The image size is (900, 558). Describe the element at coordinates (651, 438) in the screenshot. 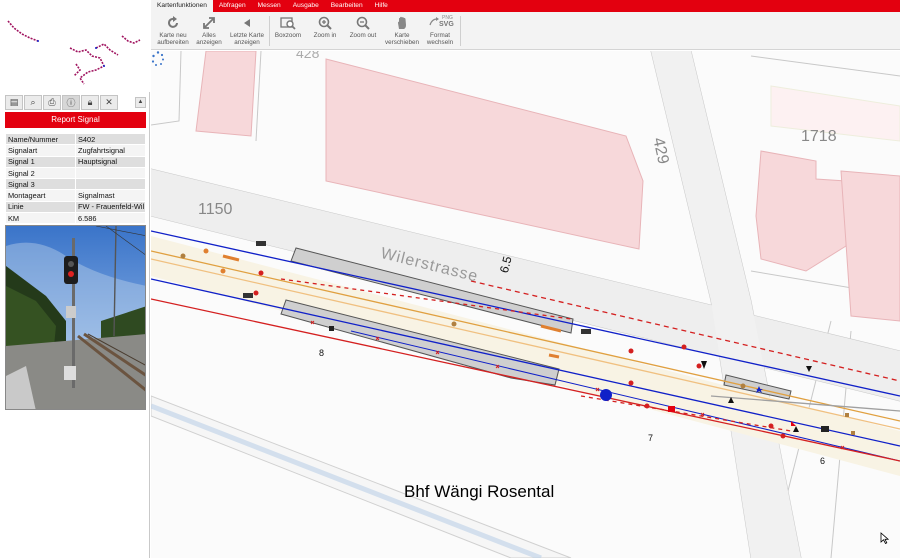

I see `track-label-7: 7` at that location.